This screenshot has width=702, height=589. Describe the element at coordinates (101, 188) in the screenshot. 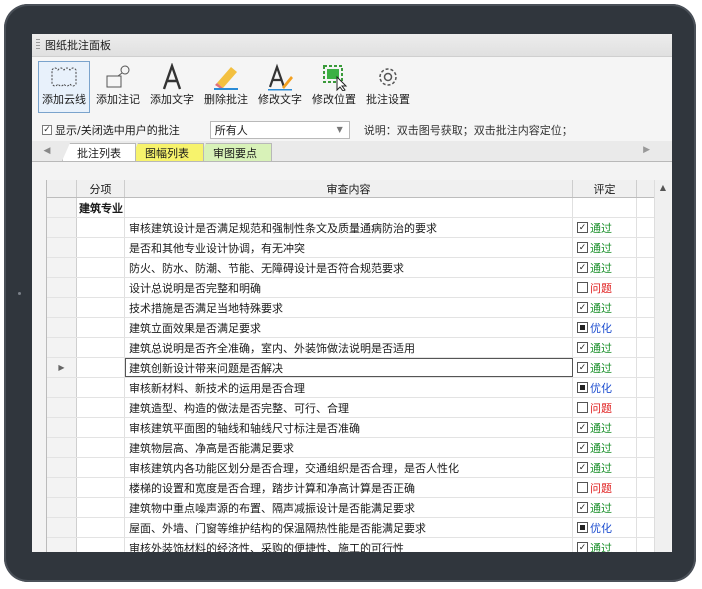

I see `column-header-category: 分项` at that location.